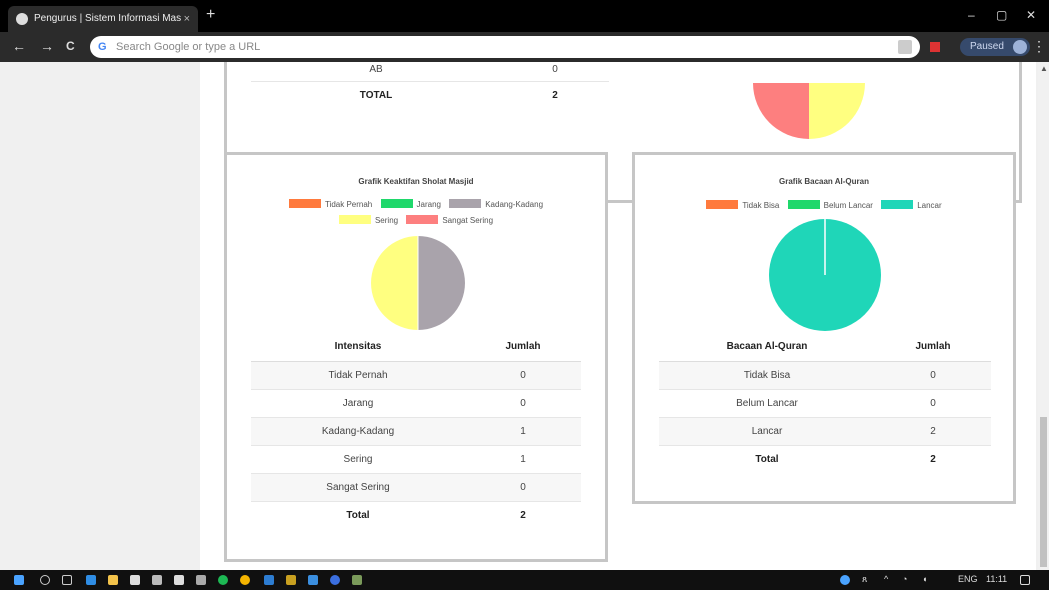 The height and width of the screenshot is (590, 1049). I want to click on volume-icon: ◖, so click(924, 579).